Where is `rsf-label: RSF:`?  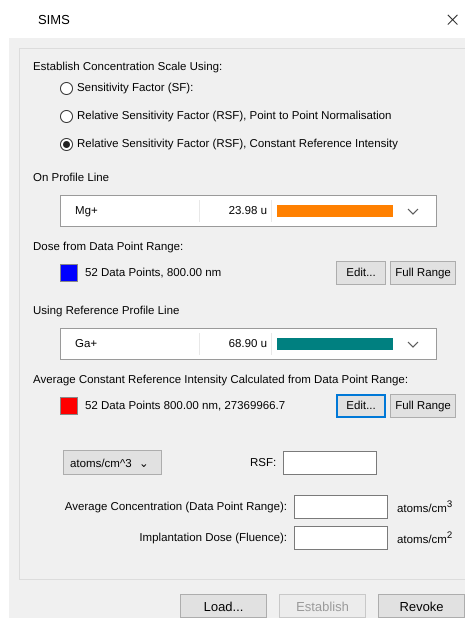 rsf-label: RSF: is located at coordinates (263, 462).